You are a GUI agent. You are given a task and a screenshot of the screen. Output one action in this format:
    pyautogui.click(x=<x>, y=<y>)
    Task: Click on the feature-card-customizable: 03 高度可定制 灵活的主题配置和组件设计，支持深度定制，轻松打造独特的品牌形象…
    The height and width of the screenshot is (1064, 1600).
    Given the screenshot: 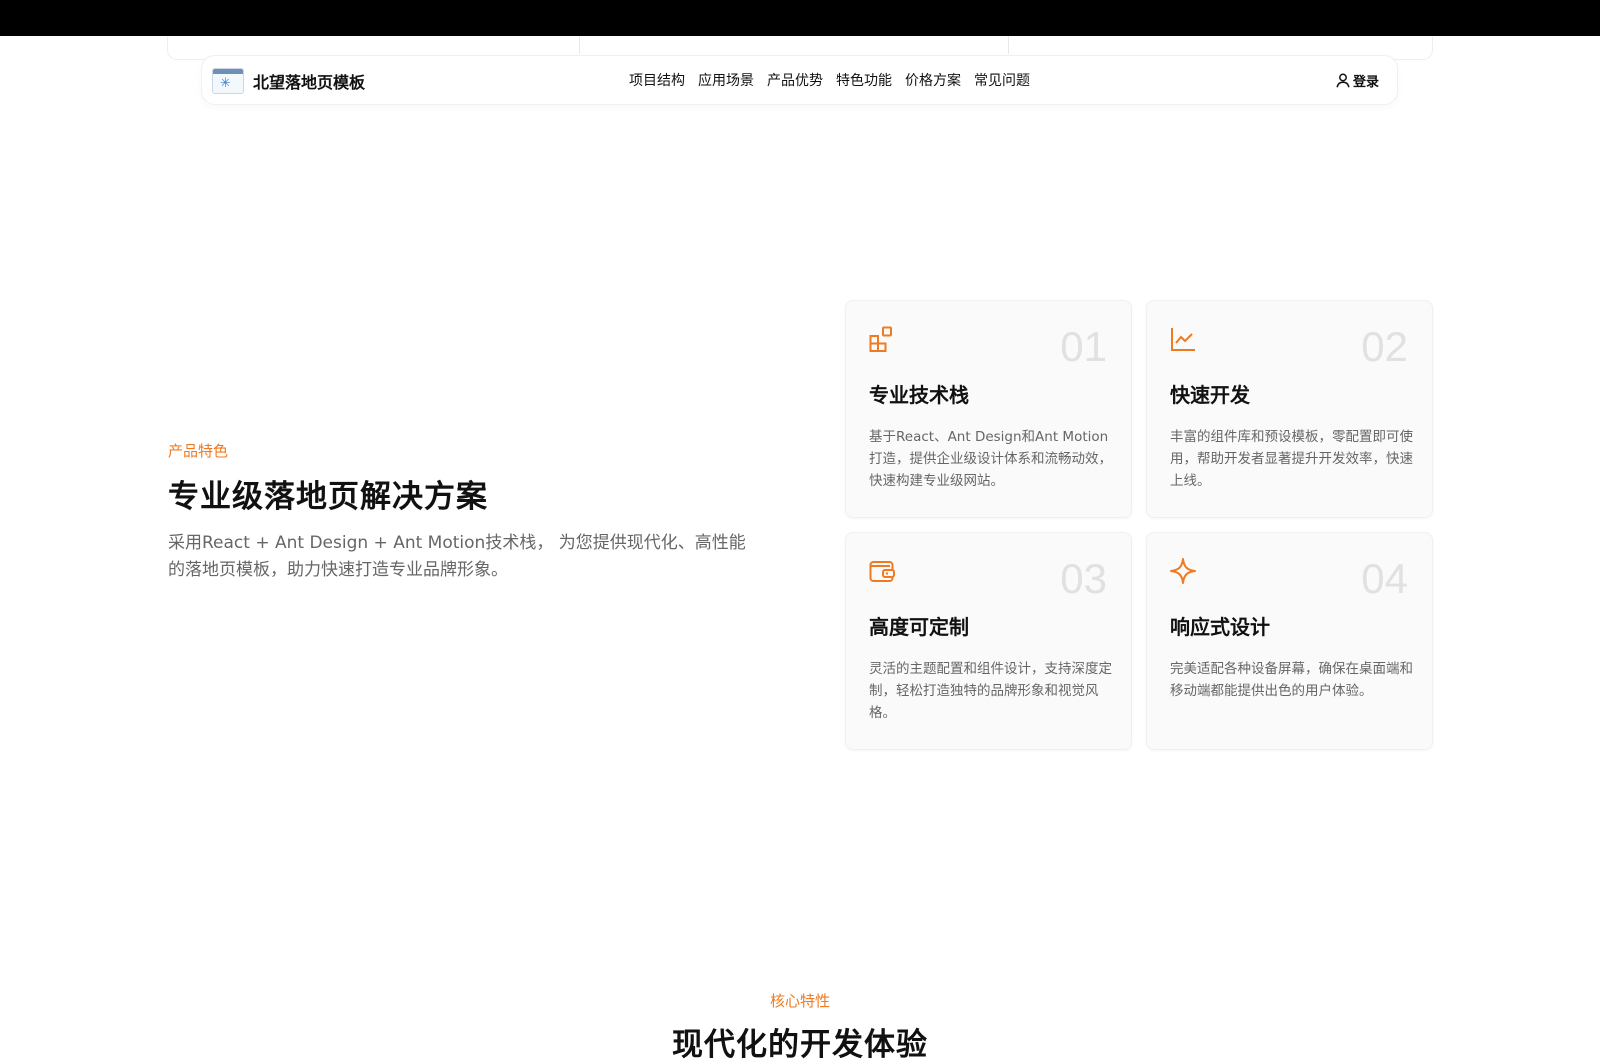 What is the action you would take?
    pyautogui.click(x=988, y=641)
    